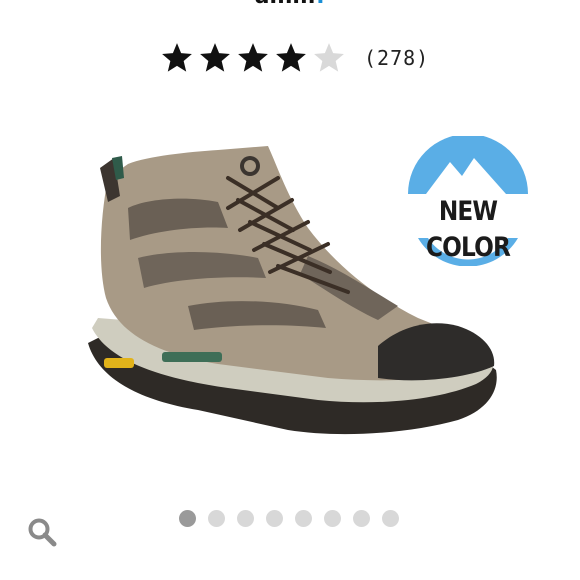 The height and width of the screenshot is (580, 580). I want to click on product-rating: (278), so click(294, 58).